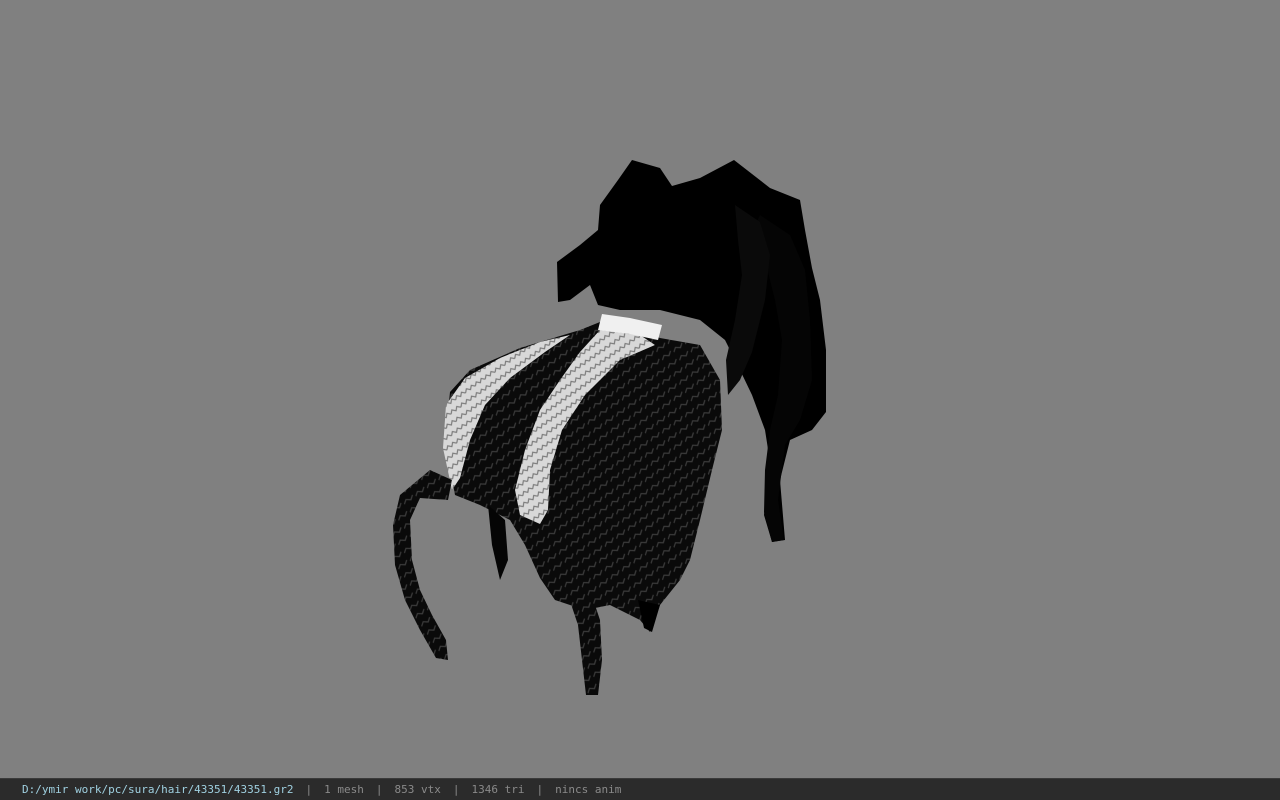  I want to click on vertex-count: 853 vtx, so click(417, 789).